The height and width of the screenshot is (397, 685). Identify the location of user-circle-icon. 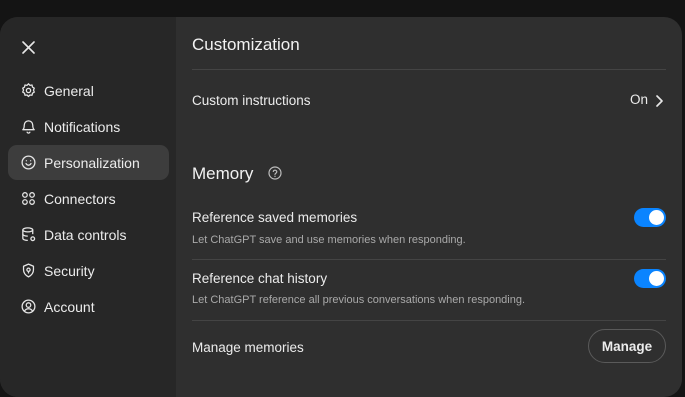
(28, 307).